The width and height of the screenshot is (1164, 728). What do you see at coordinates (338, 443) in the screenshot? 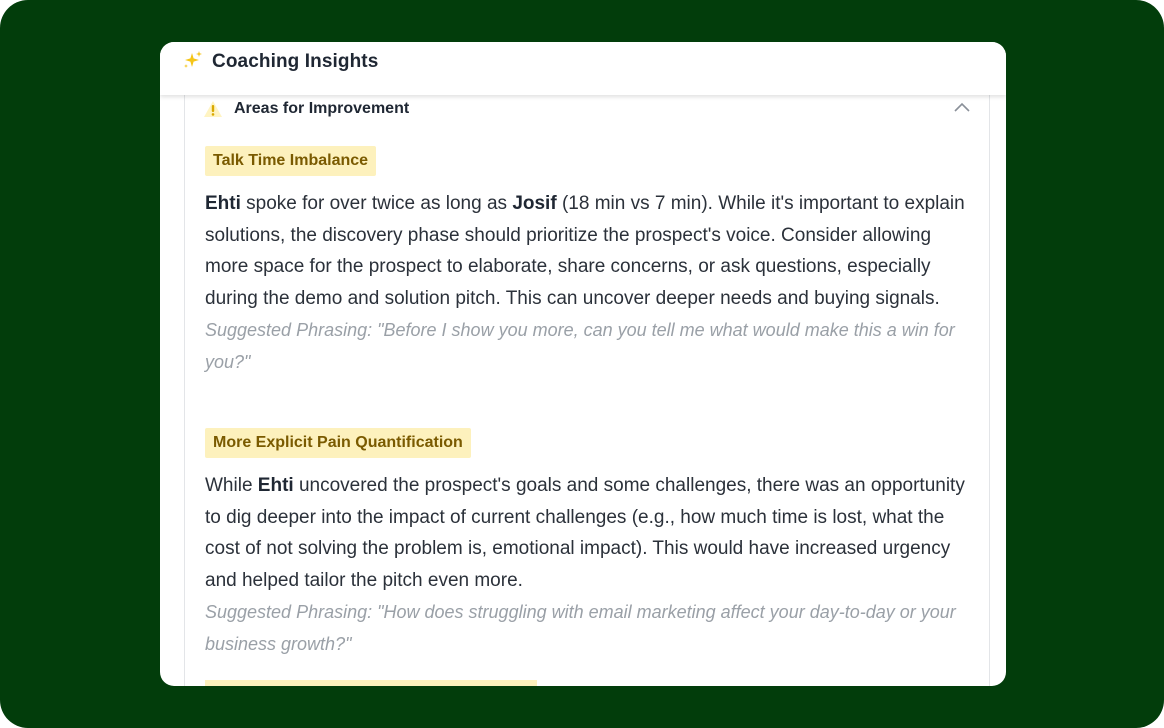
I see `insight-tag: More Explicit Pain Quantification` at bounding box center [338, 443].